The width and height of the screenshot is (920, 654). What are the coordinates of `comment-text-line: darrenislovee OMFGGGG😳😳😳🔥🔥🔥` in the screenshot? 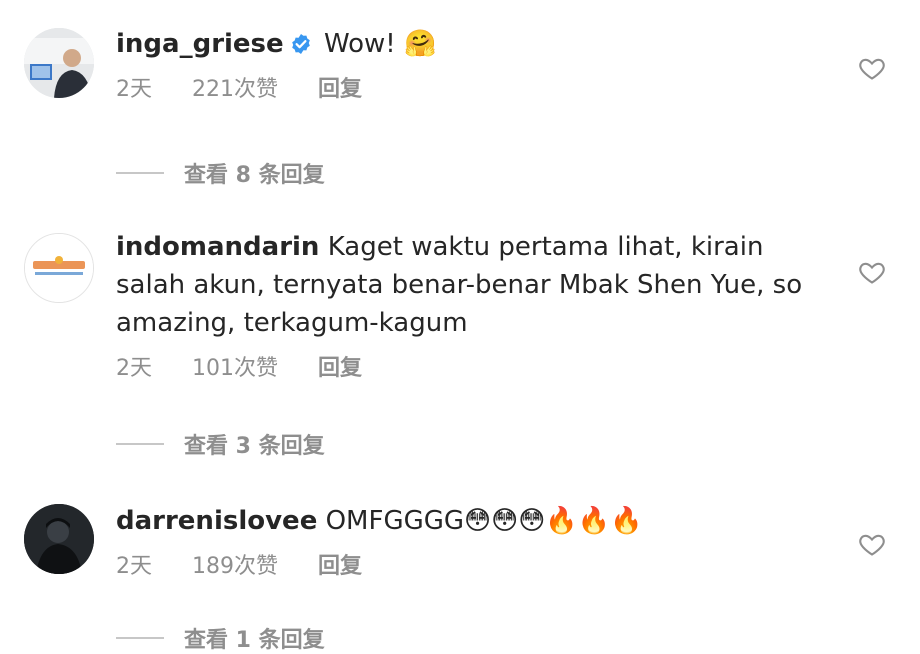 It's located at (470, 521).